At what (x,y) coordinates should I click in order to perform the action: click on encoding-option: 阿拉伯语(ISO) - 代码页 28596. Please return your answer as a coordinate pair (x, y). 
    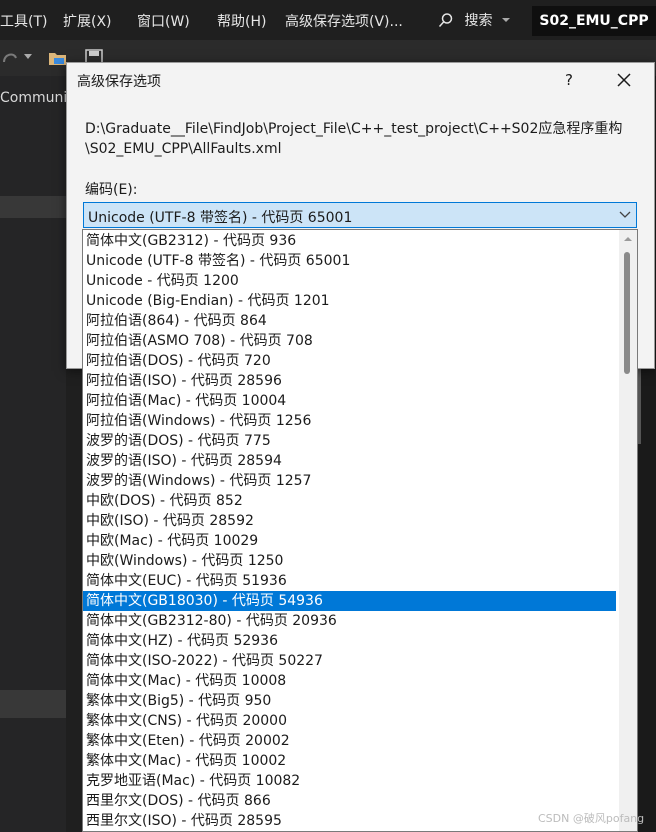
    Looking at the image, I should click on (349, 381).